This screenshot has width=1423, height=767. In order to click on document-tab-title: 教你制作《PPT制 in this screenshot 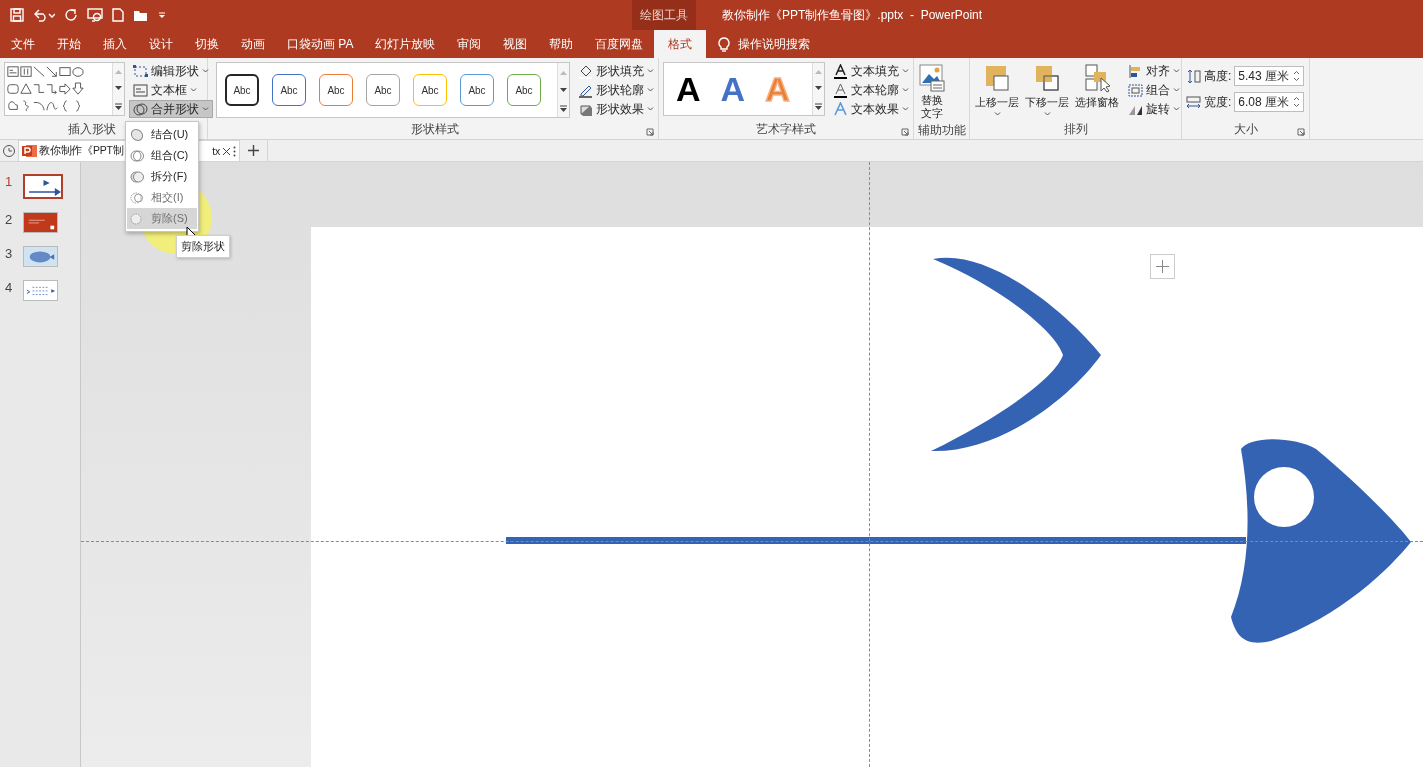, I will do `click(81, 151)`.